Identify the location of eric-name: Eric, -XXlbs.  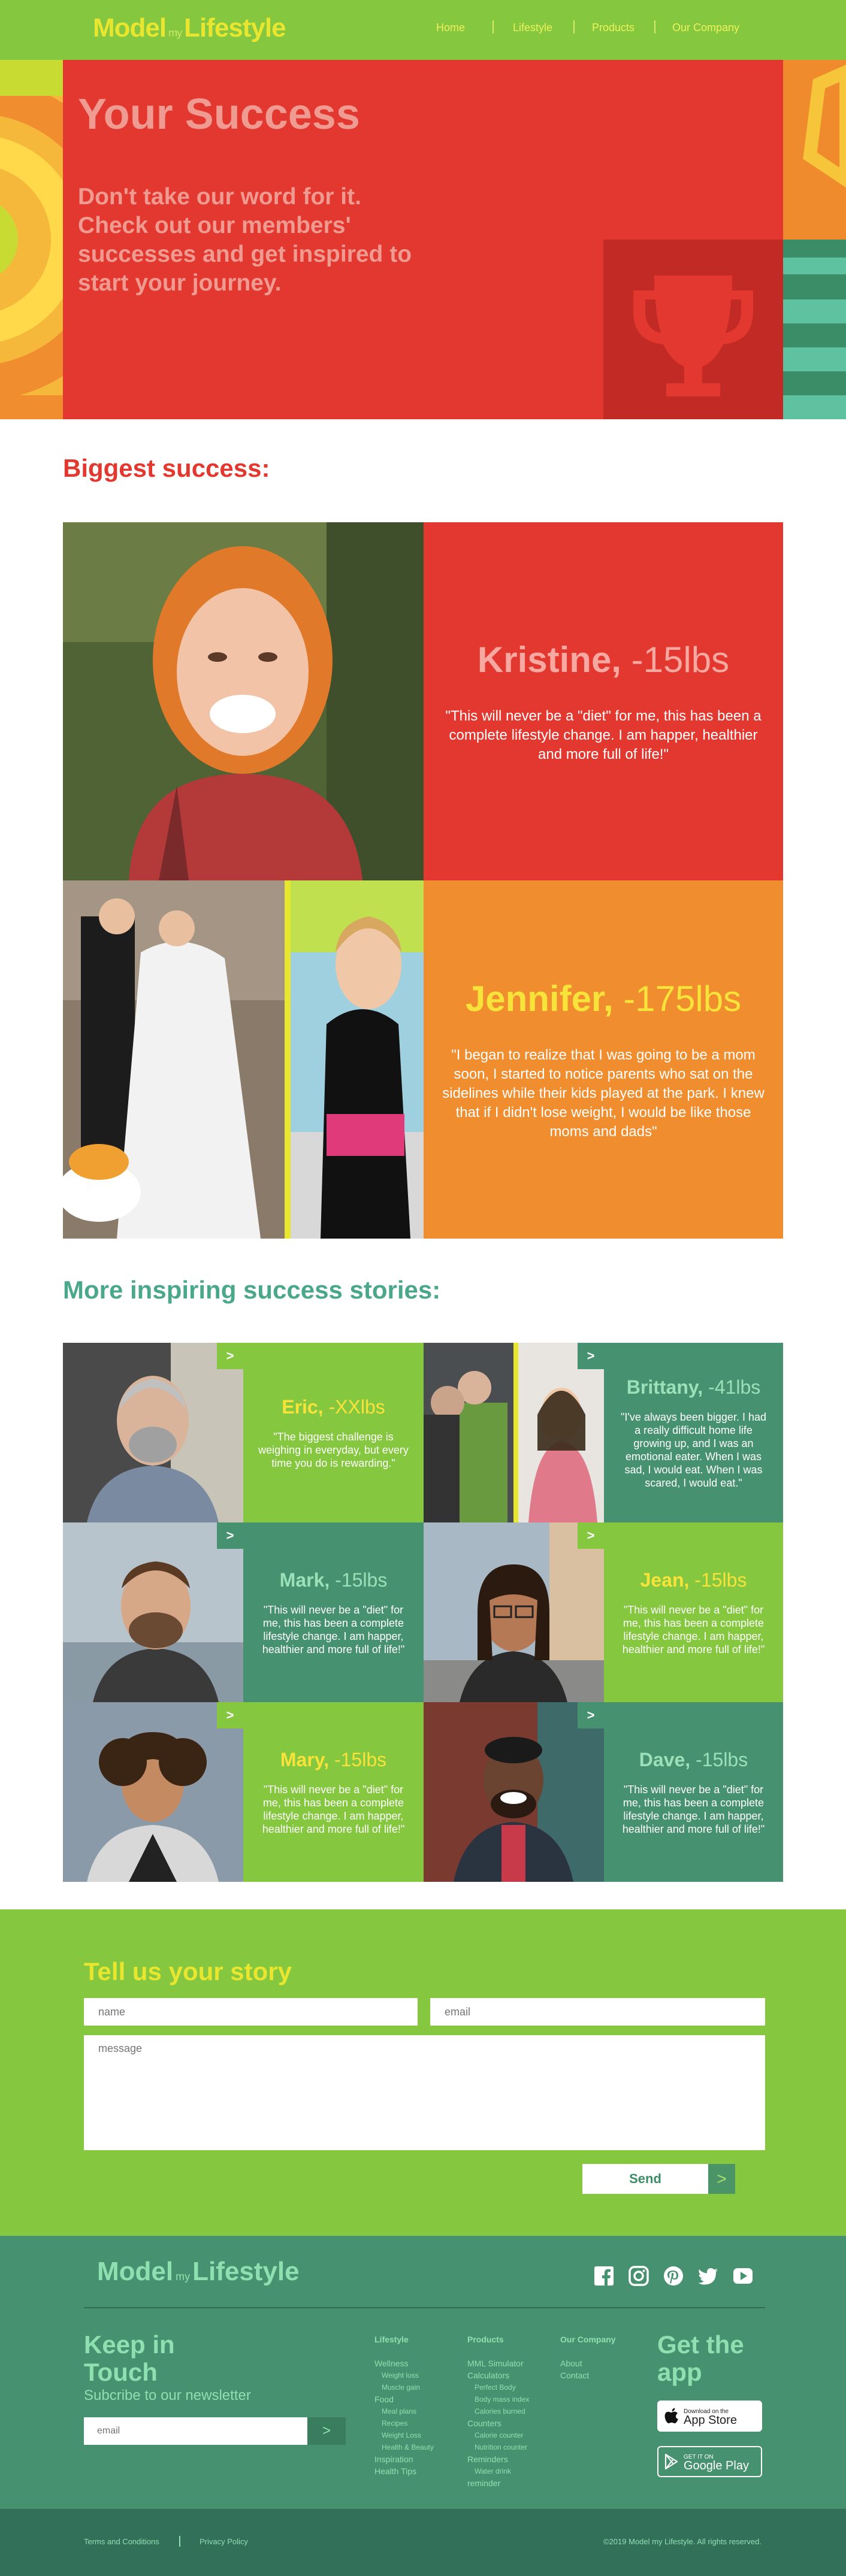
(333, 1407).